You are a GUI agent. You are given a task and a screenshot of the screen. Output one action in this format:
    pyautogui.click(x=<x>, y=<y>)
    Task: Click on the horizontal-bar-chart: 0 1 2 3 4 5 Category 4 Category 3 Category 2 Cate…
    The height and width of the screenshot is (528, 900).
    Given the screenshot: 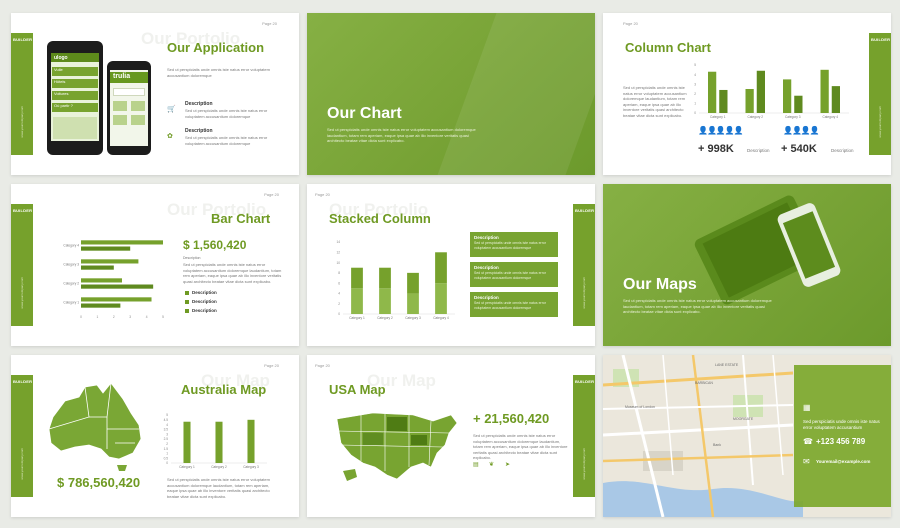 What is the action you would take?
    pyautogui.click(x=113, y=279)
    